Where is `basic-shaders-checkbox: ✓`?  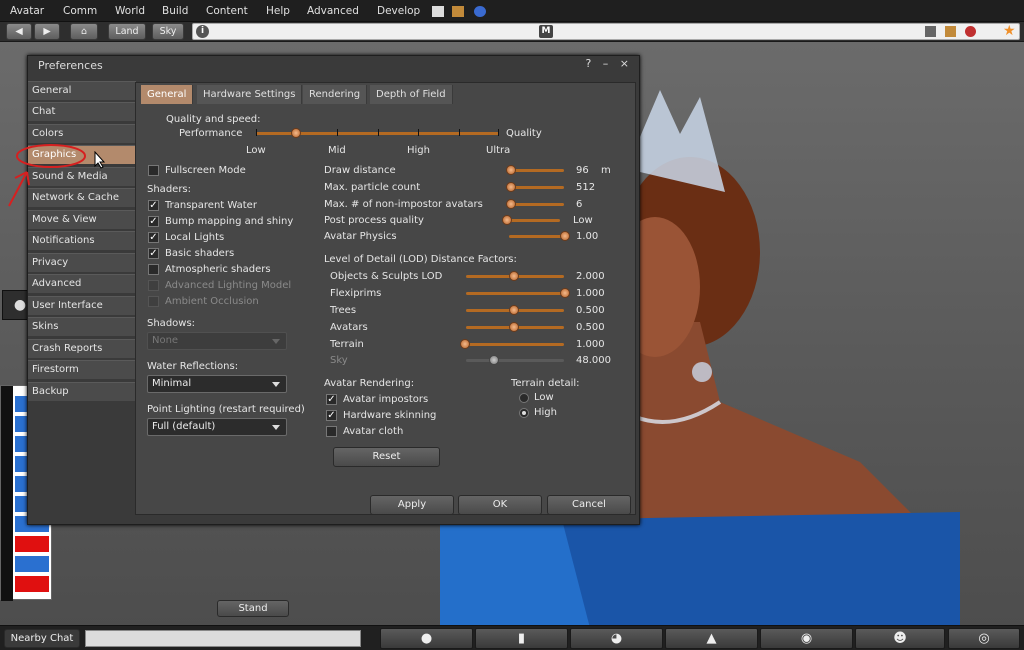
basic-shaders-checkbox: ✓ is located at coordinates (153, 253).